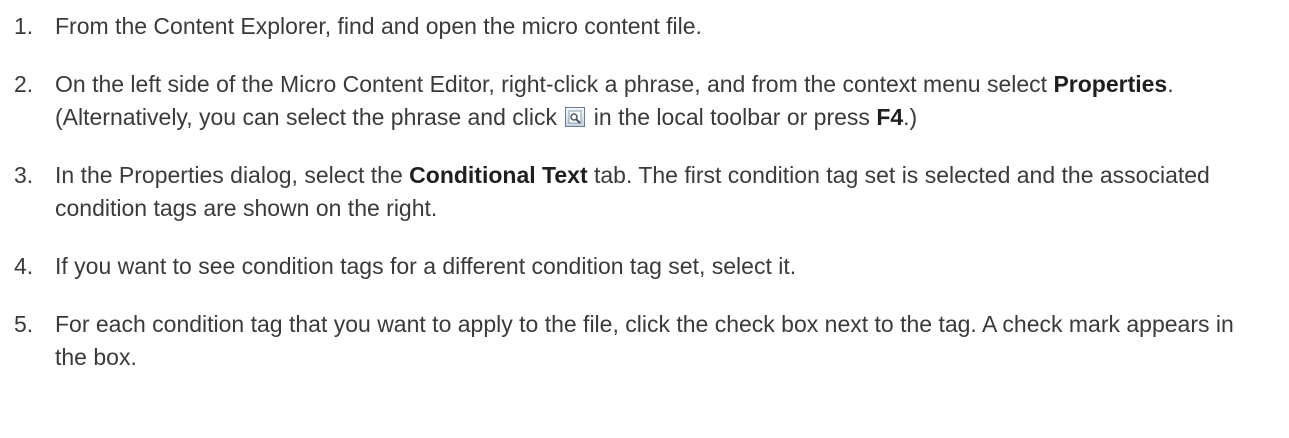 Image resolution: width=1289 pixels, height=438 pixels. What do you see at coordinates (24, 266) in the screenshot?
I see `step-number: 4.` at bounding box center [24, 266].